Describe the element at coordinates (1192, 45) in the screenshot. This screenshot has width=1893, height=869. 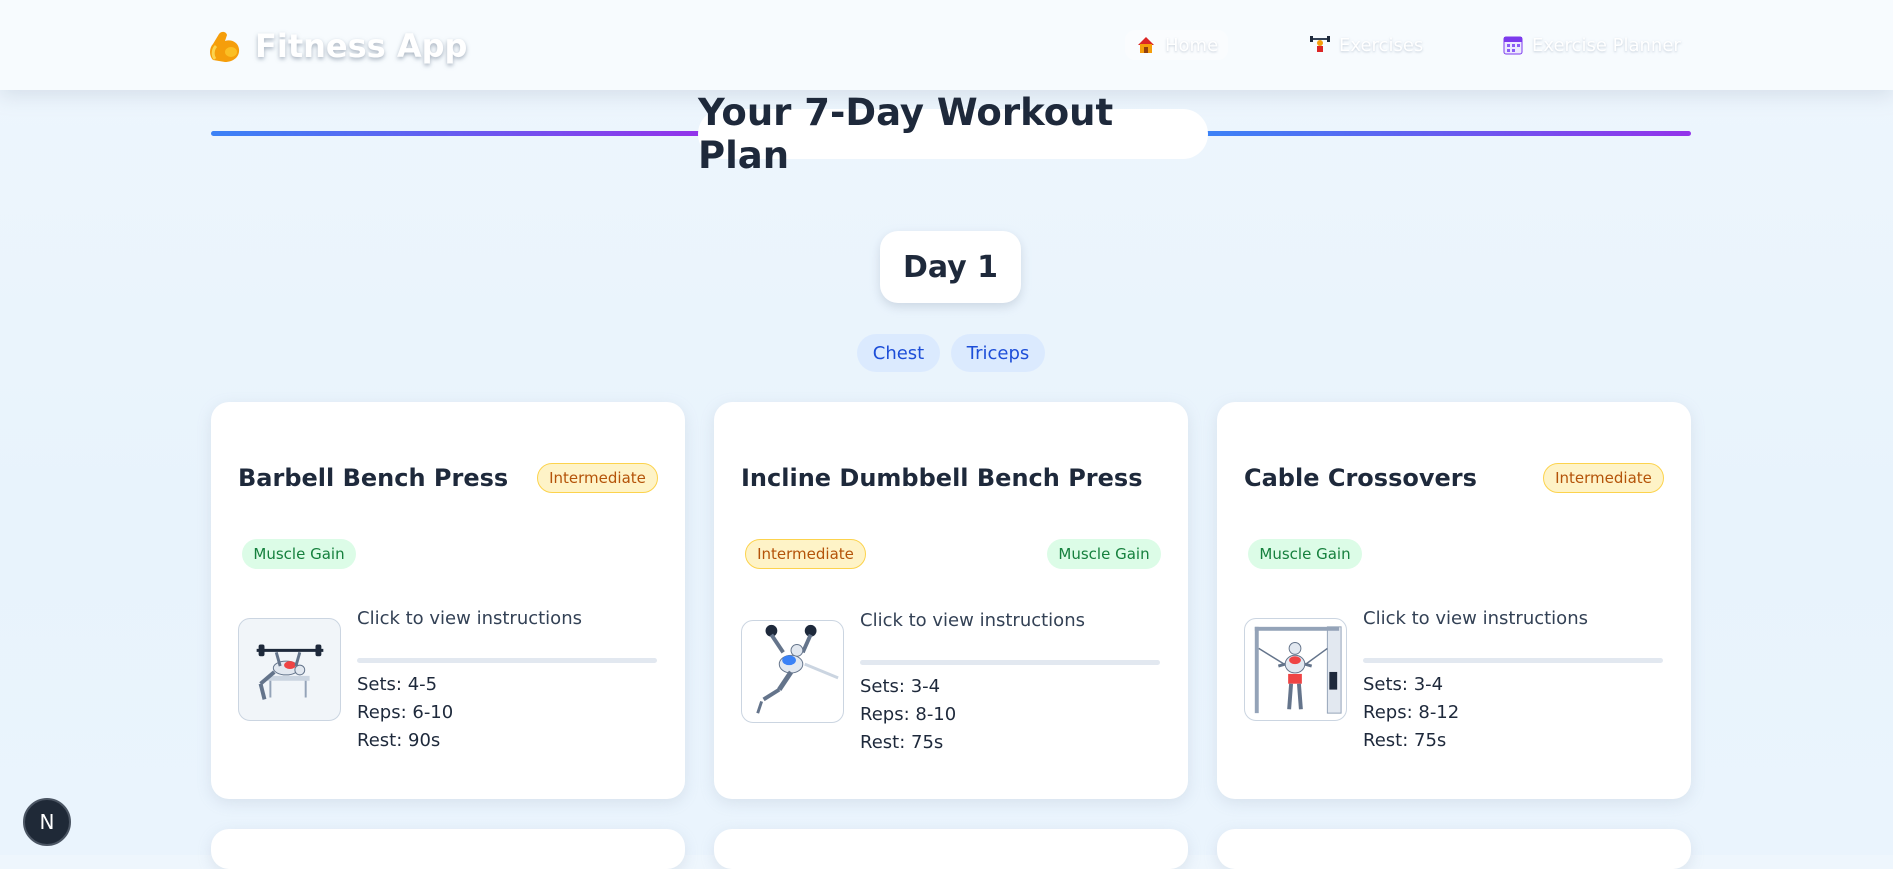
I see `nav-home-label: Home` at that location.